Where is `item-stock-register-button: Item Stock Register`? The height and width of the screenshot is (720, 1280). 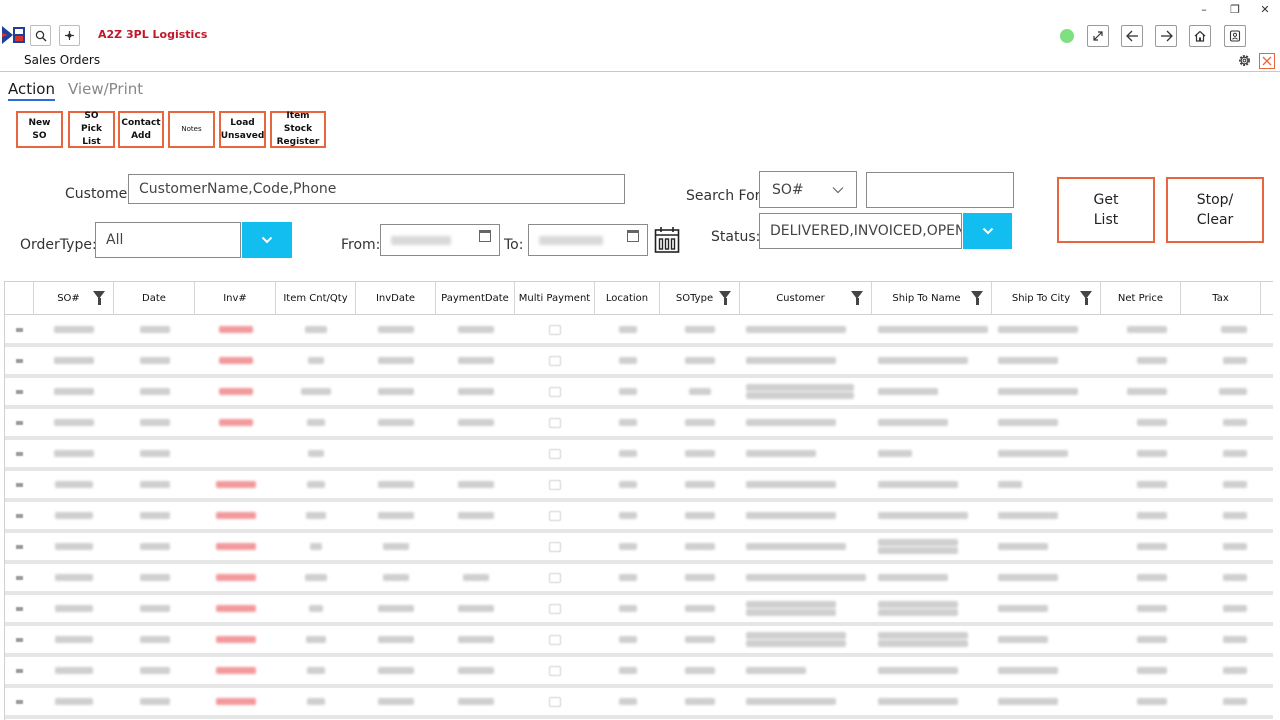
item-stock-register-button: Item Stock Register is located at coordinates (298, 129).